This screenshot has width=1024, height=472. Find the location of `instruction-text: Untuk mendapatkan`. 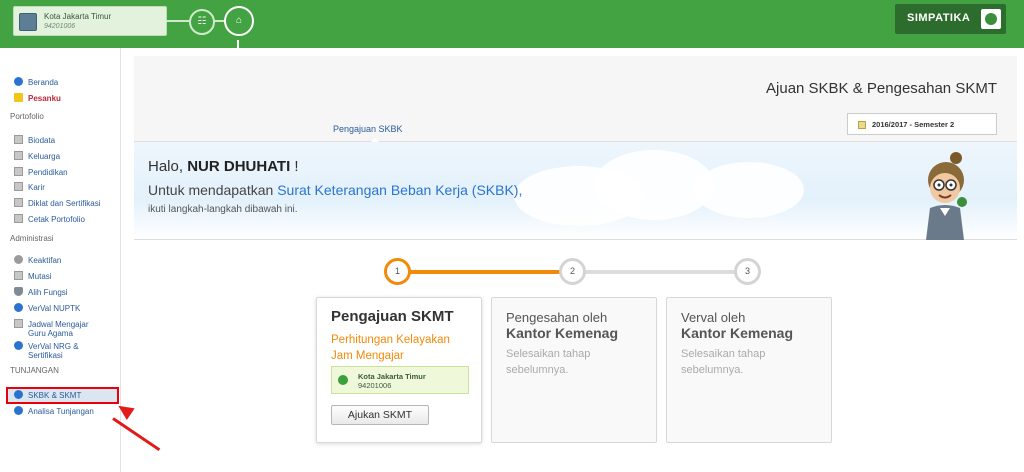

instruction-text: Untuk mendapatkan is located at coordinates (211, 190).